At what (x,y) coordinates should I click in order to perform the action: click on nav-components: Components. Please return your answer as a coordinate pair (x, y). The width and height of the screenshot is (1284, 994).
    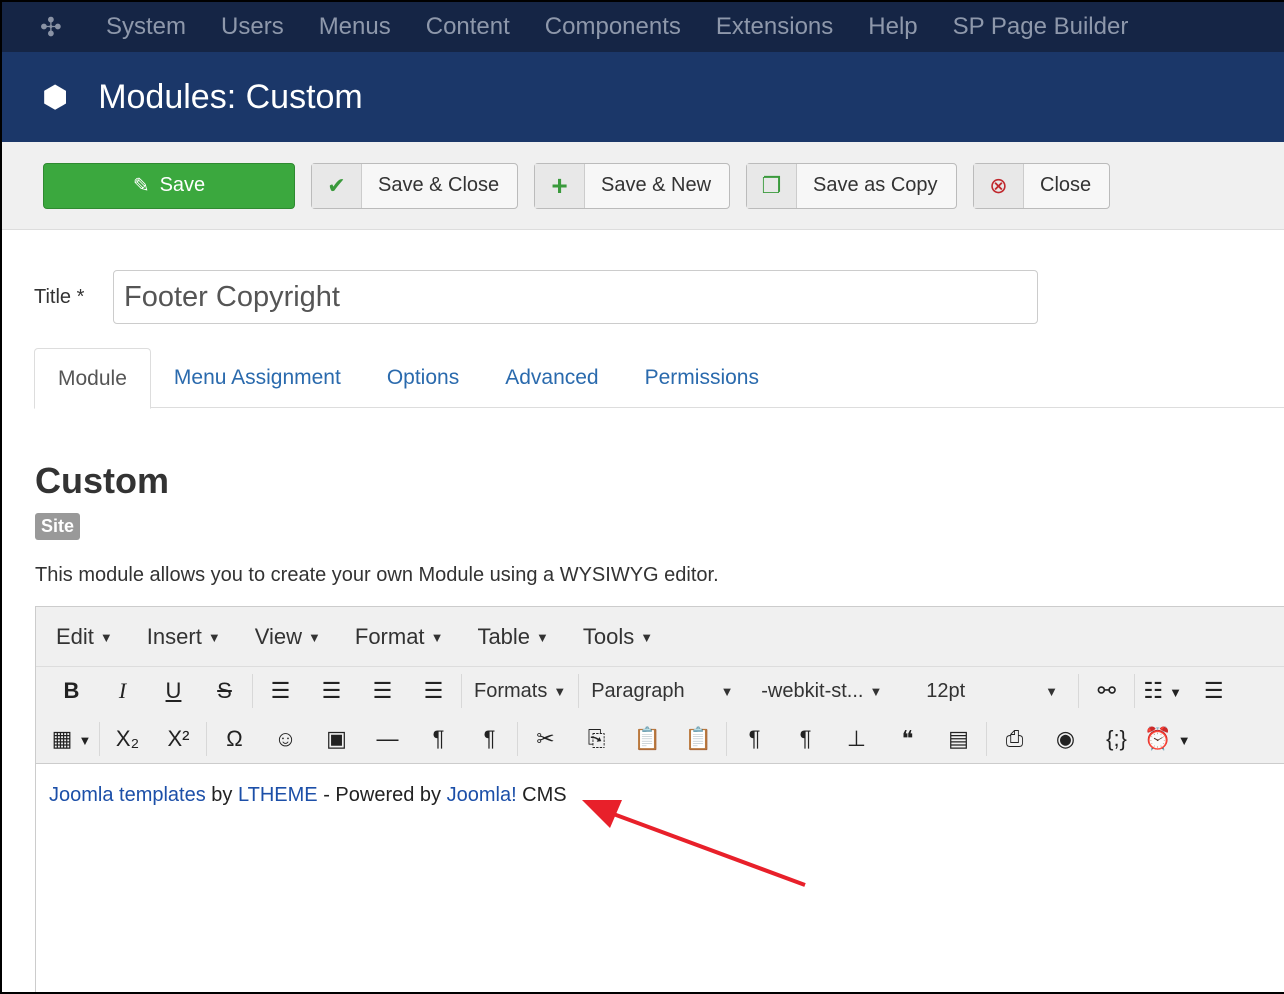
    Looking at the image, I should click on (613, 27).